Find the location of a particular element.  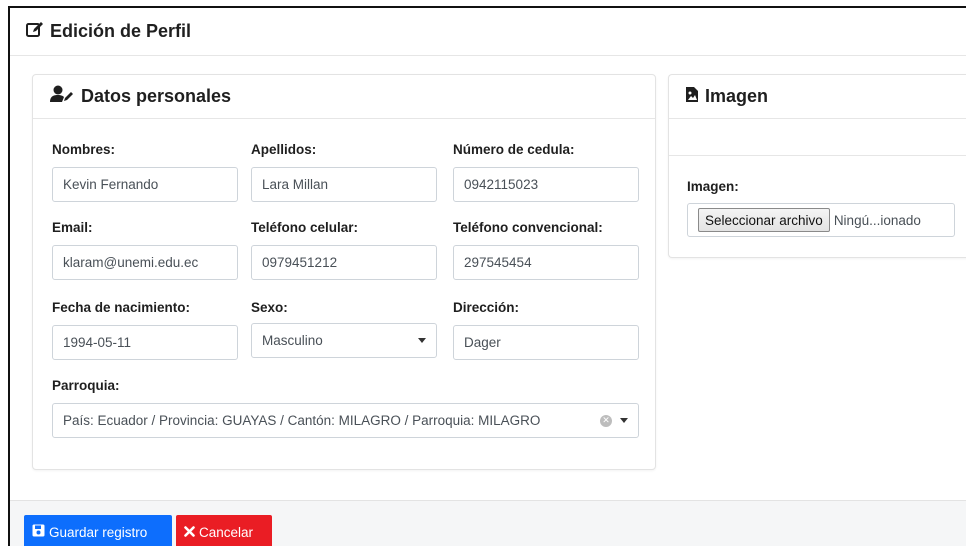

image-header: Imagen is located at coordinates (817, 97).